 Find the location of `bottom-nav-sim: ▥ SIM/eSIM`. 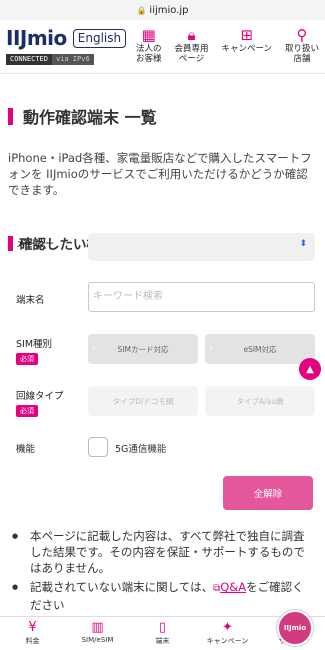

bottom-nav-sim: ▥ SIM/eSIM is located at coordinates (98, 632).